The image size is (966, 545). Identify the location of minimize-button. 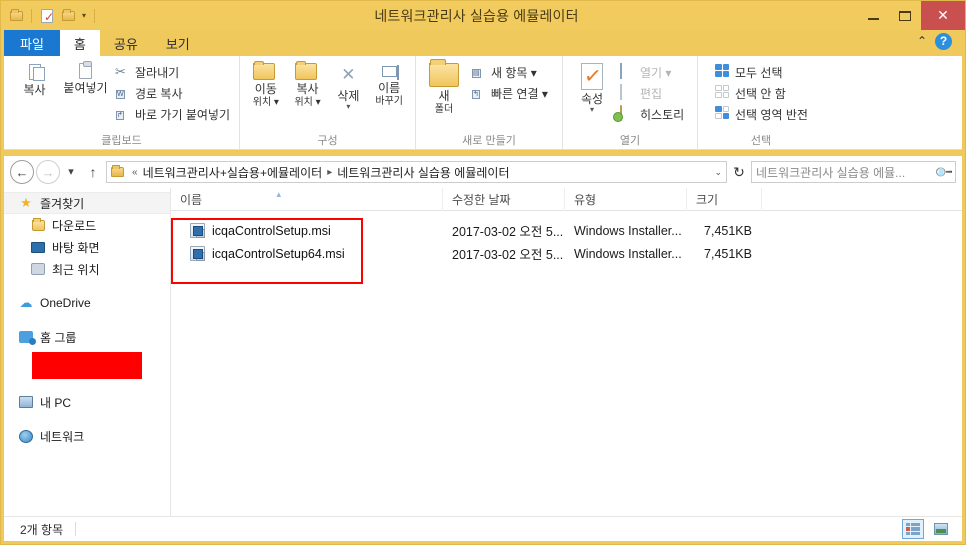
(873, 15).